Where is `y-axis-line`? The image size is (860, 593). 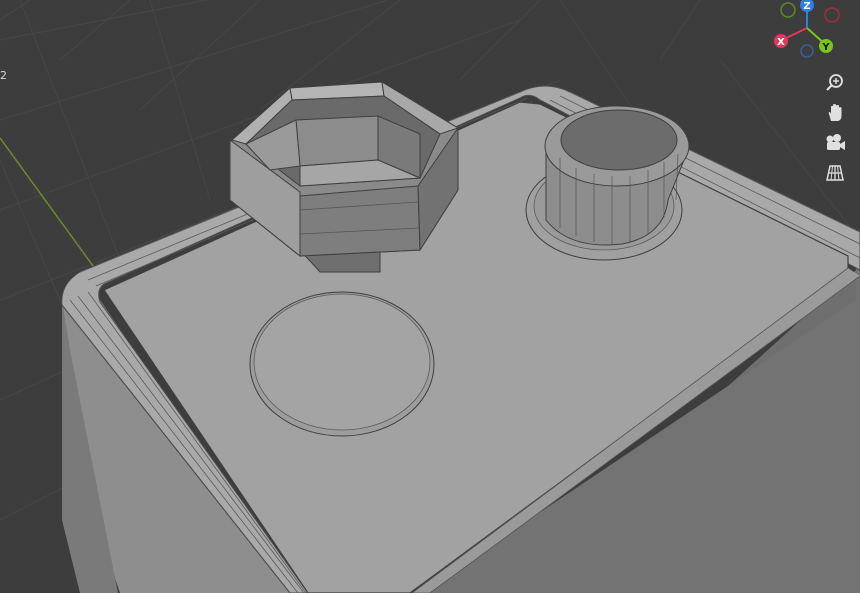
y-axis-line is located at coordinates (48, 204).